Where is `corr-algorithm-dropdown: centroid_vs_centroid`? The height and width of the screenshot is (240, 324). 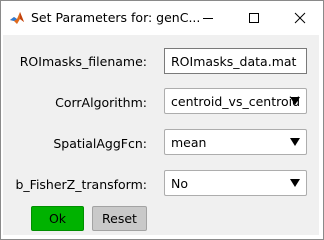
corr-algorithm-dropdown: centroid_vs_centroid is located at coordinates (235, 101).